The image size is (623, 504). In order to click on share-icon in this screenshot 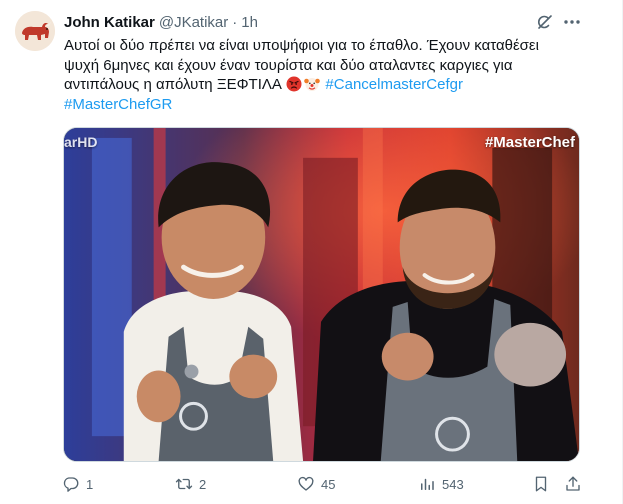, I will do `click(573, 483)`.